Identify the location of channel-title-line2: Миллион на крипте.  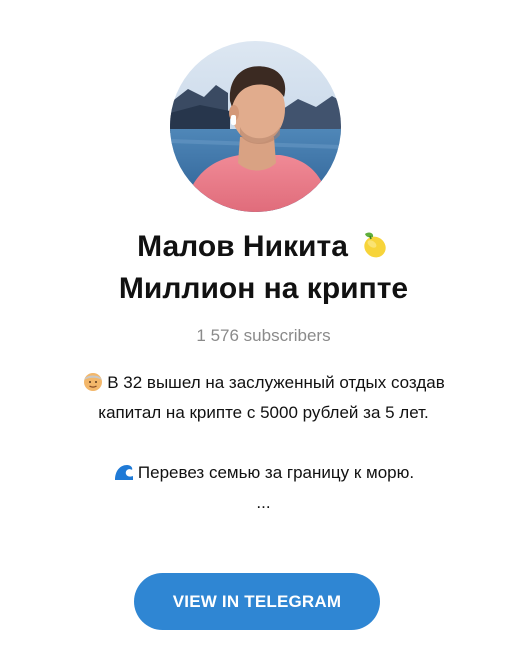
(263, 288).